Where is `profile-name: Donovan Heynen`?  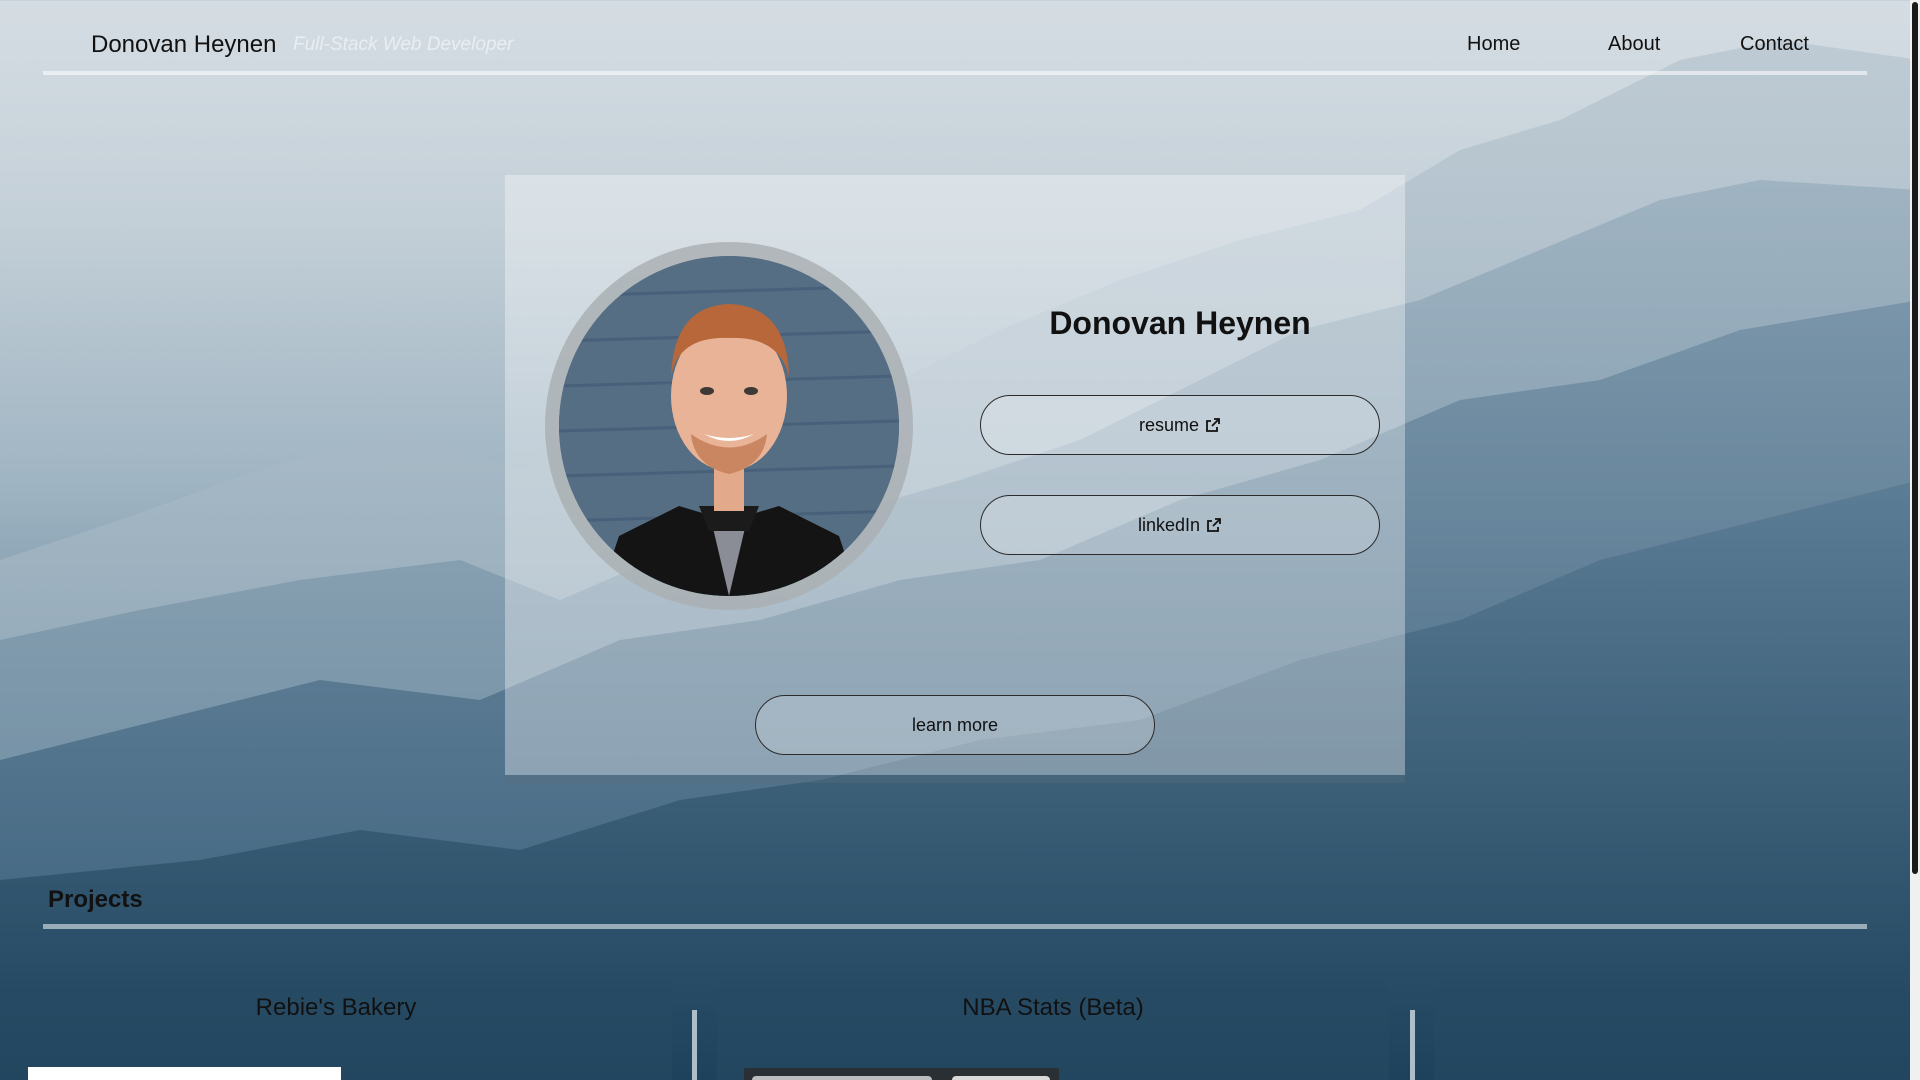 profile-name: Donovan Heynen is located at coordinates (1180, 323).